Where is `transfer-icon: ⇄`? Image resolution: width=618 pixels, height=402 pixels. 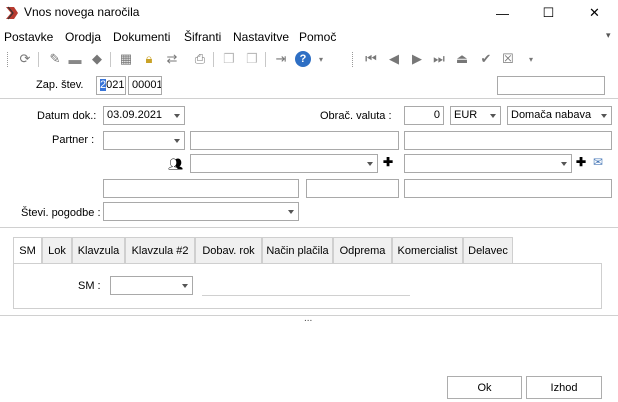
transfer-icon: ⇄ is located at coordinates (172, 59).